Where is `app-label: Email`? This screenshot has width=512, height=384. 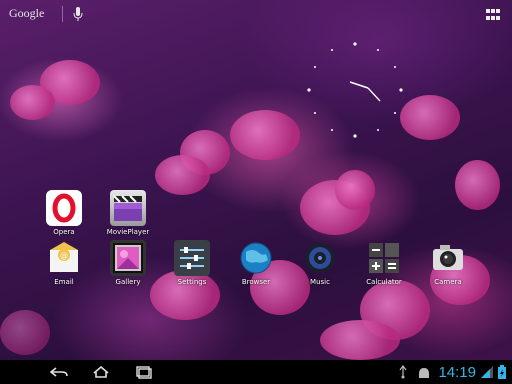 app-label: Email is located at coordinates (64, 282).